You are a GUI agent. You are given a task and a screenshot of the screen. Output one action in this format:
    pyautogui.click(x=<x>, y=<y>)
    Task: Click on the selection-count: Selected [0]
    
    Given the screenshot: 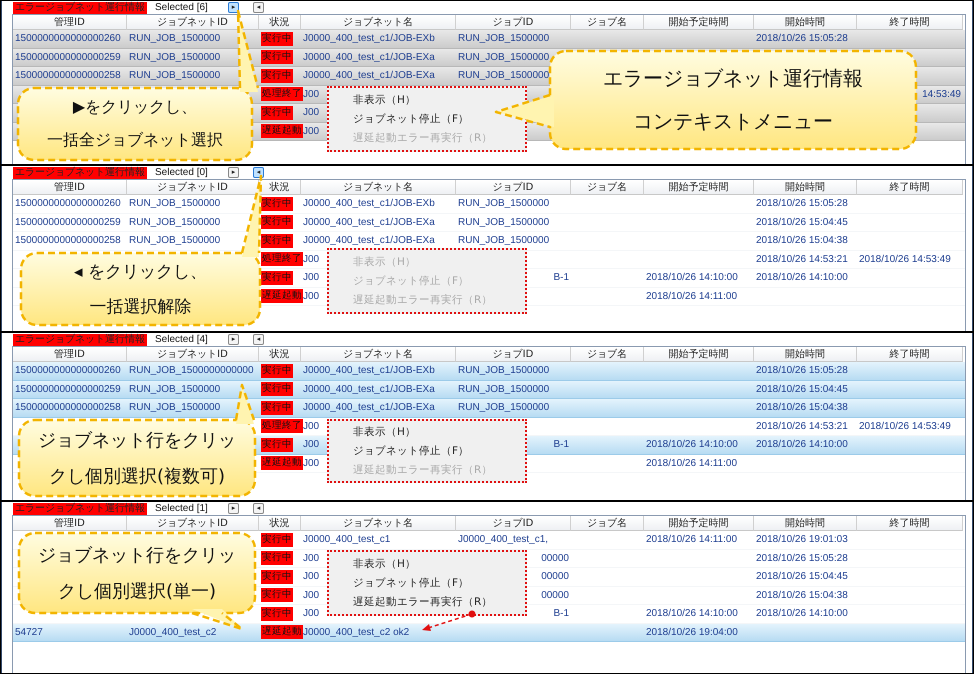 What is the action you would take?
    pyautogui.click(x=182, y=172)
    